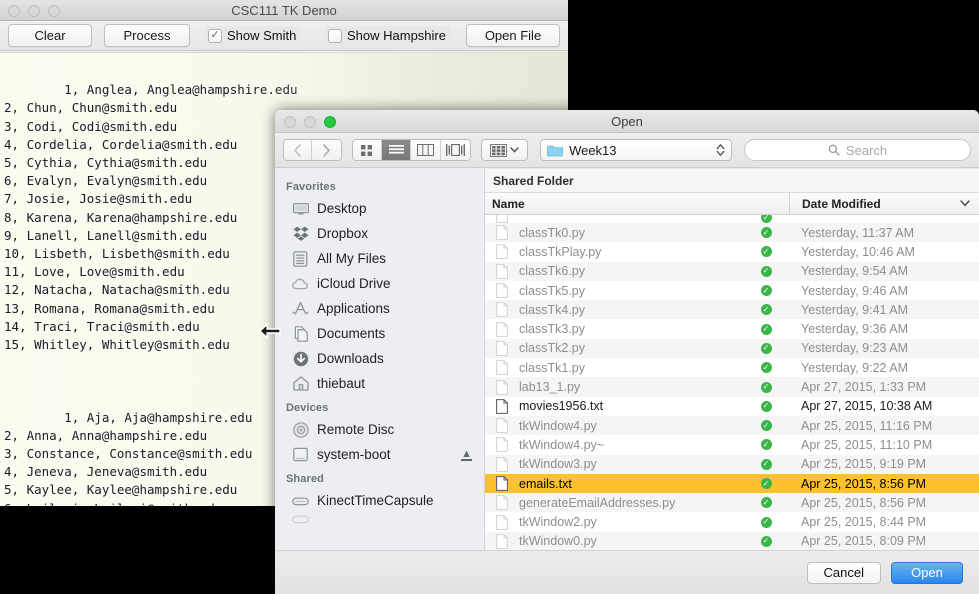  I want to click on chevron-left-icon, so click(298, 150).